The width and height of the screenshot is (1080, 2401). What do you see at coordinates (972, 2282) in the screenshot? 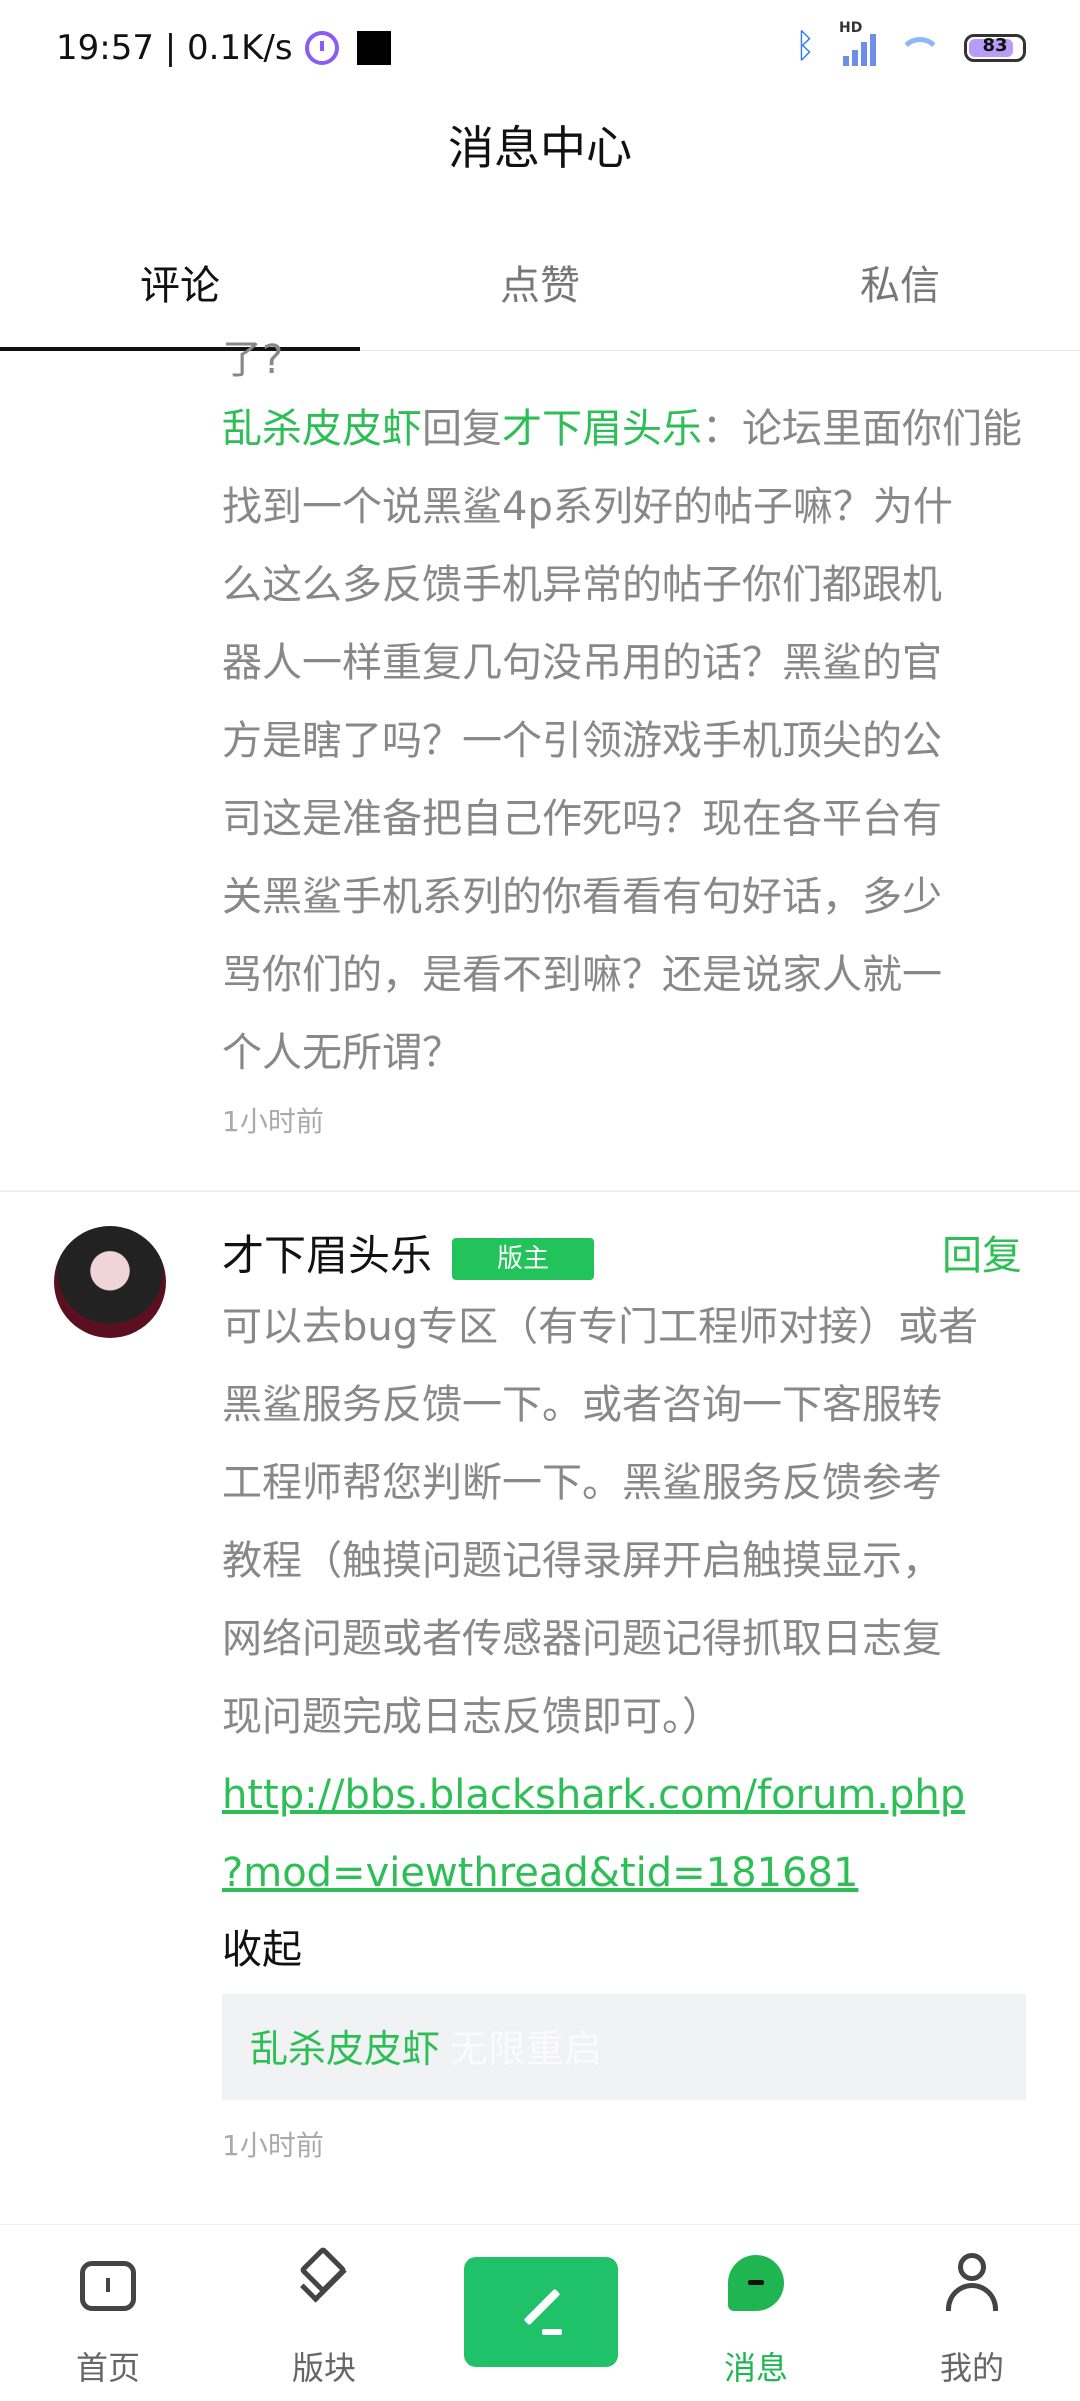
I see `user-icon` at bounding box center [972, 2282].